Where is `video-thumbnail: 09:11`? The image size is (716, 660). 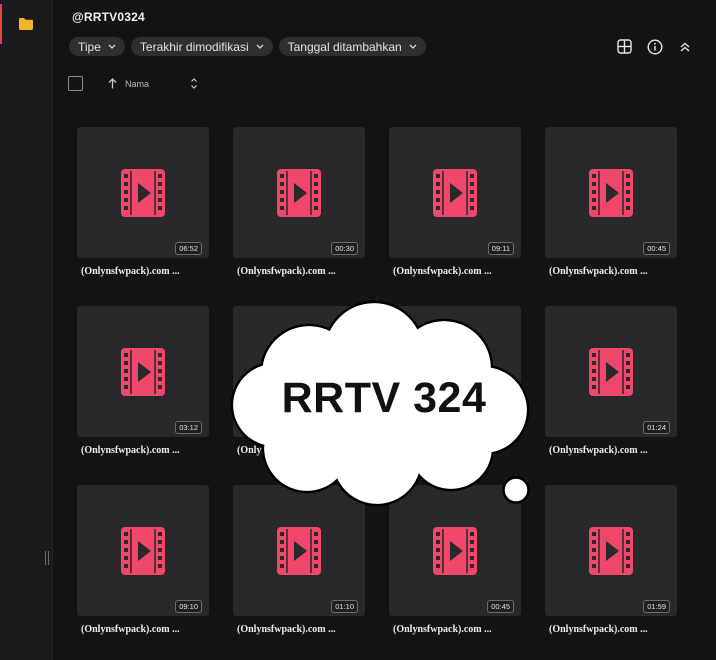
video-thumbnail: 09:11 is located at coordinates (455, 192).